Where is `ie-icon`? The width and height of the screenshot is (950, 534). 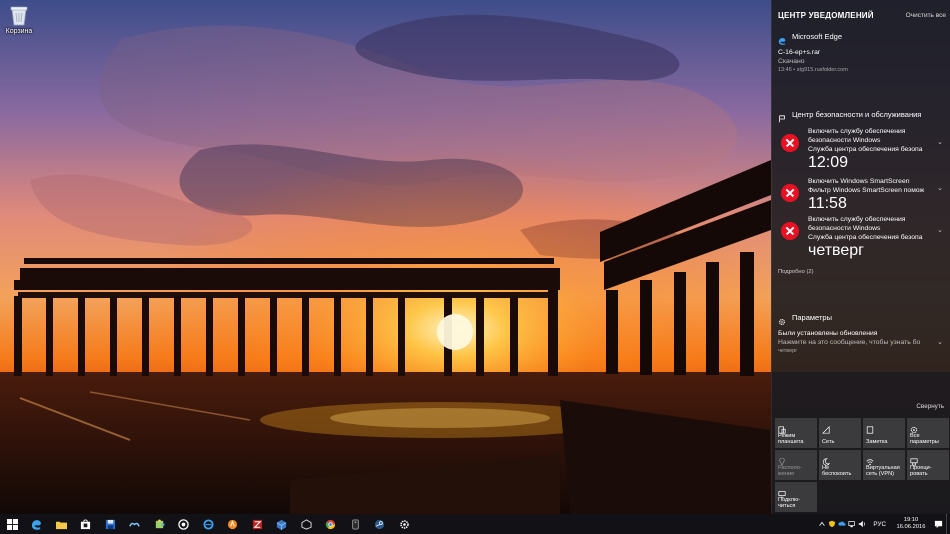
ie-icon is located at coordinates (208, 524).